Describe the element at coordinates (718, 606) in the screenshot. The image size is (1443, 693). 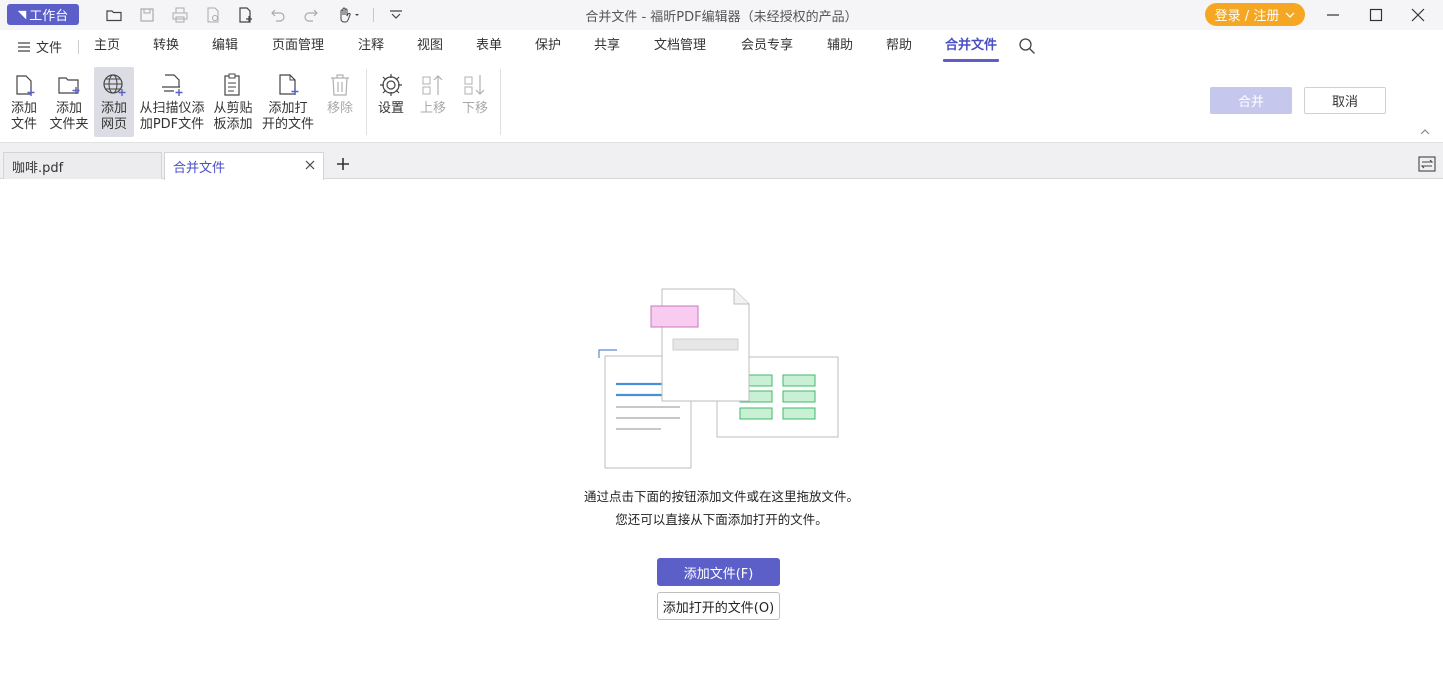
I see `add-open-files-button: 添加打开的文件(O)` at that location.